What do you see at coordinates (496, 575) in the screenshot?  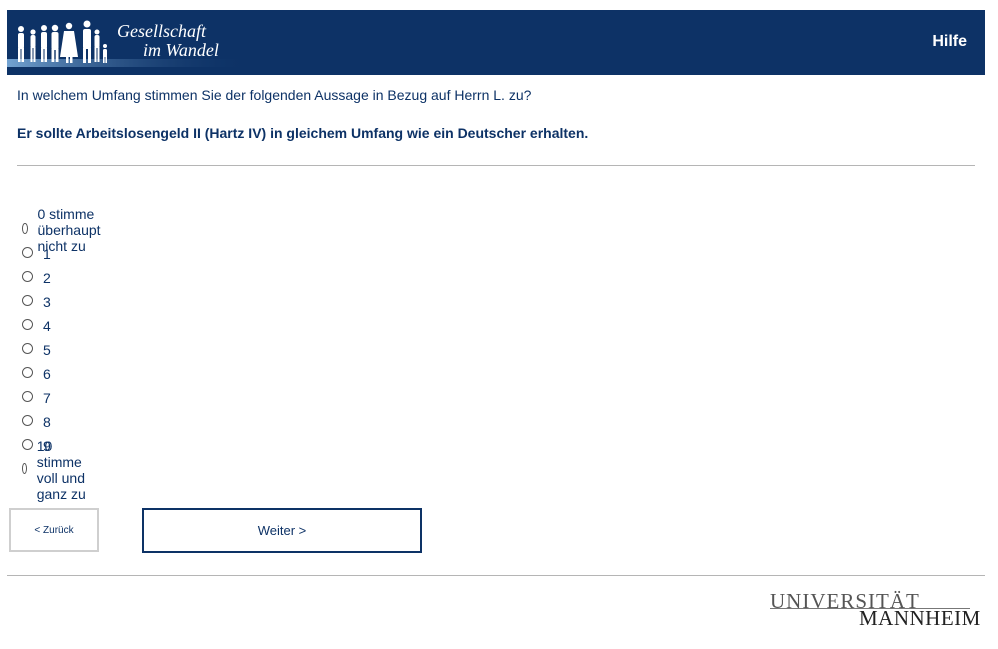 I see `divider-bottom` at bounding box center [496, 575].